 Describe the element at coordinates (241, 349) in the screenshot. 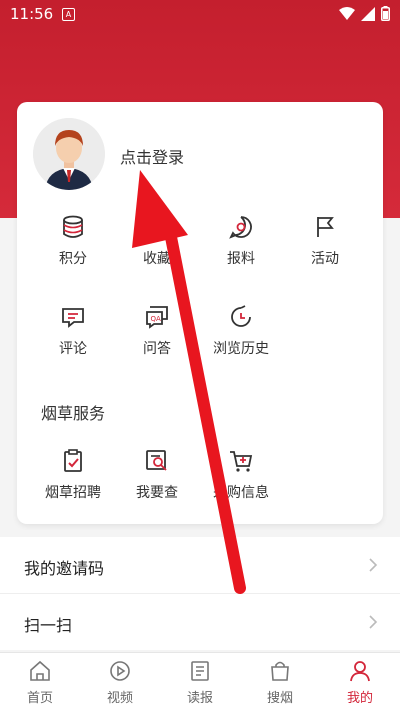

I see `grid-label: 浏览历史` at that location.